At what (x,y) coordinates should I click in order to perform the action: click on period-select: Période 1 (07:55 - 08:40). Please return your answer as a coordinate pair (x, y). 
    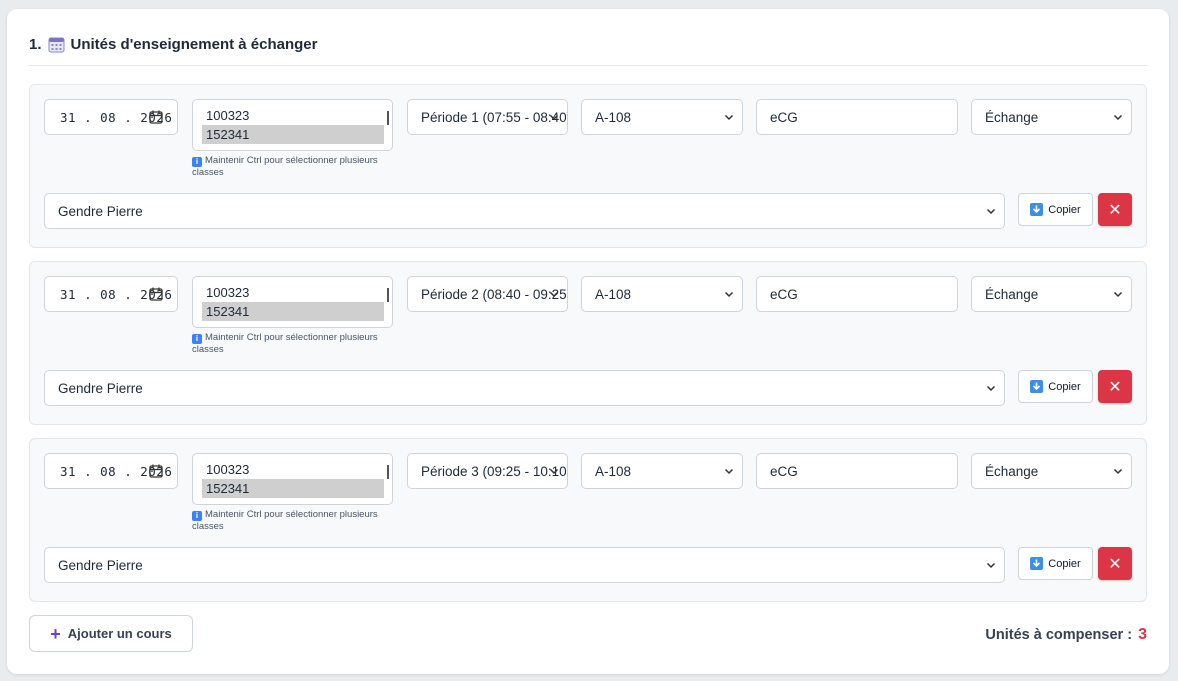
    Looking at the image, I should click on (487, 117).